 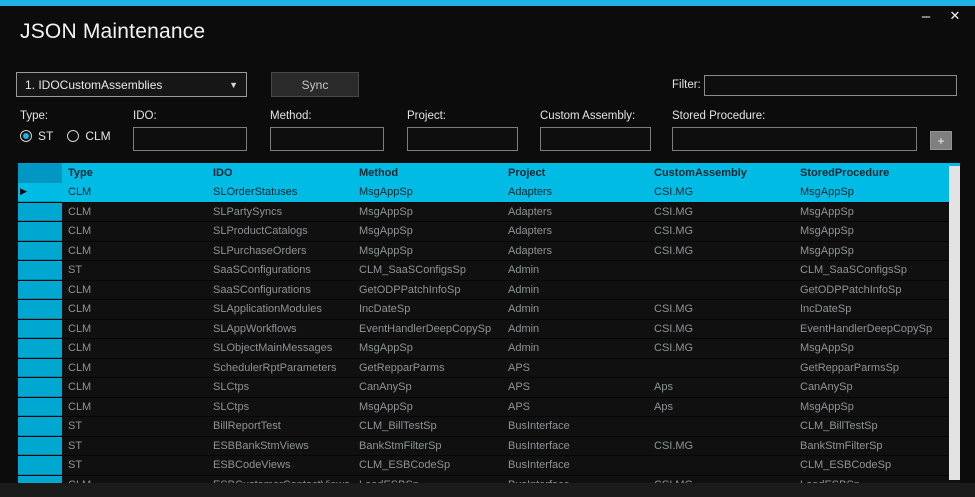 What do you see at coordinates (462, 139) in the screenshot?
I see `project-field` at bounding box center [462, 139].